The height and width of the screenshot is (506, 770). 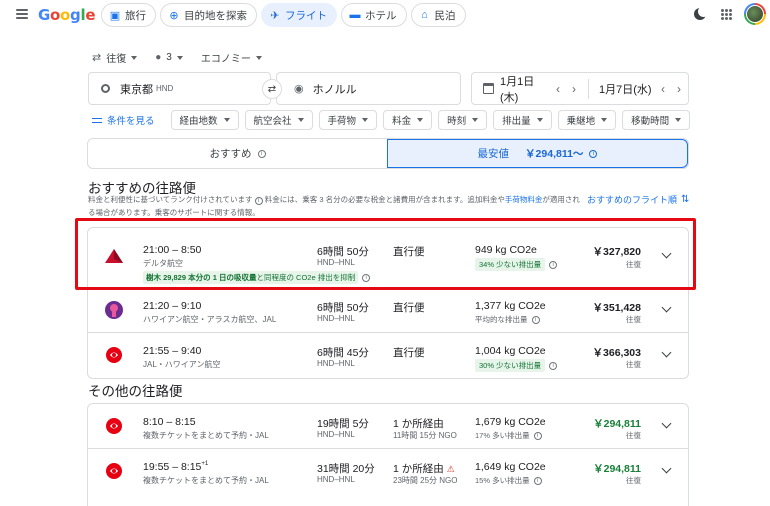 What do you see at coordinates (66, 15) in the screenshot?
I see `google-logo: Google` at bounding box center [66, 15].